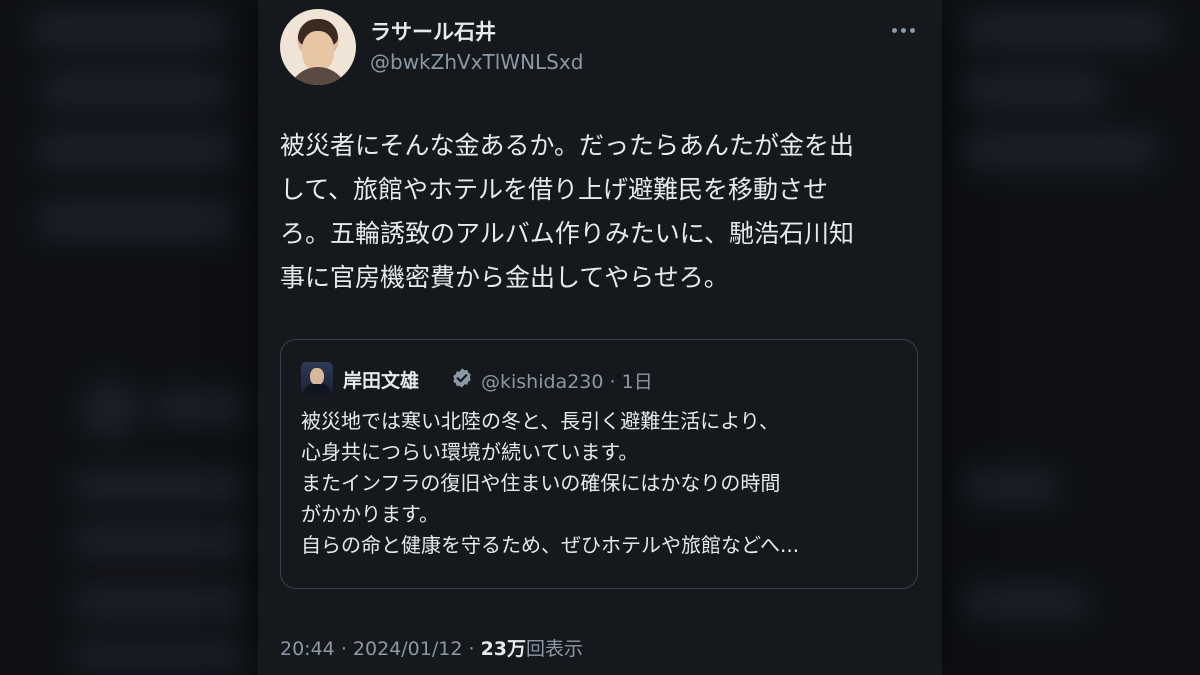  Describe the element at coordinates (370, 514) in the screenshot. I see `quote-body-line: がかかります。` at that location.